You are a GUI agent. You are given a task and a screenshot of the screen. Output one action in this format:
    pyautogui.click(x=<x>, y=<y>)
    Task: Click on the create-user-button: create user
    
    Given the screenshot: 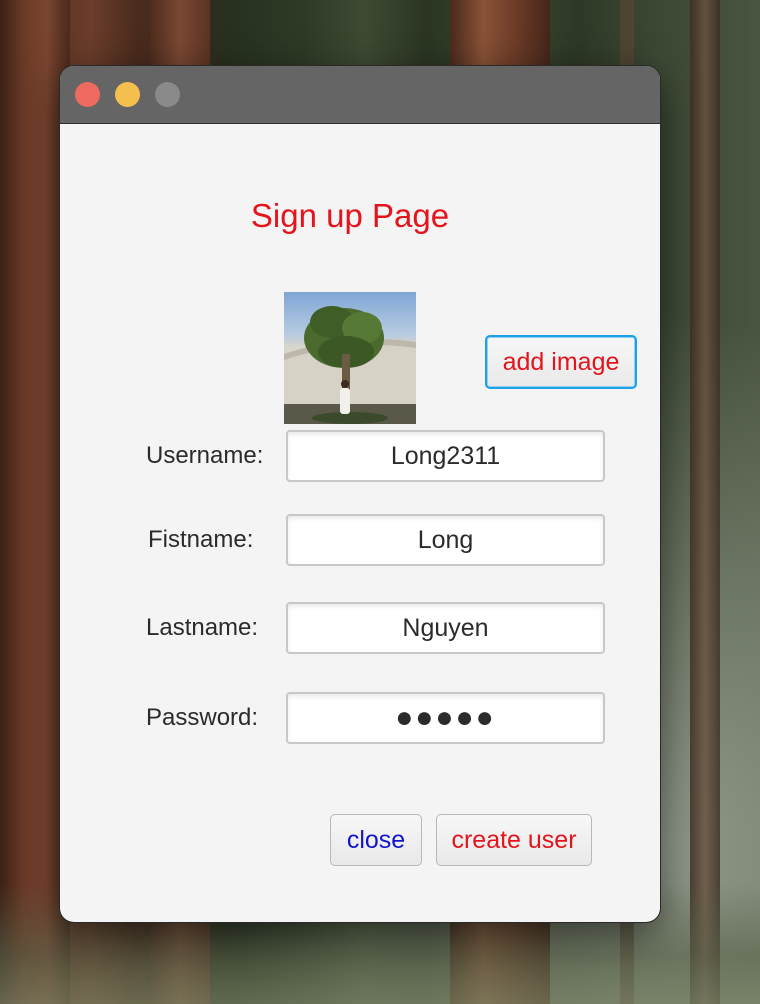 What is the action you would take?
    pyautogui.click(x=514, y=840)
    